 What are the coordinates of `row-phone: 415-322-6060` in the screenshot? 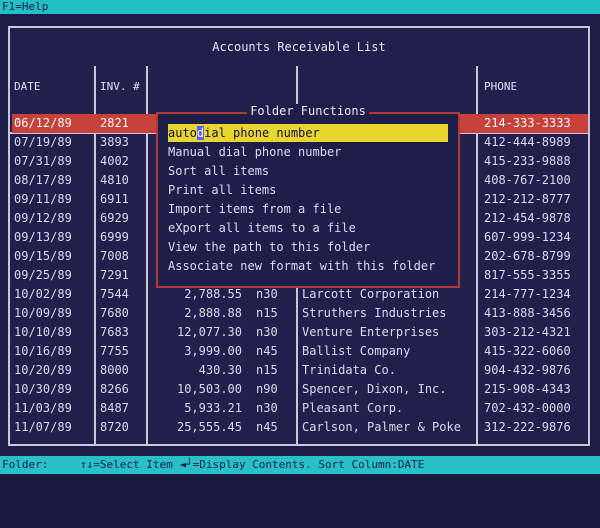 It's located at (527, 351).